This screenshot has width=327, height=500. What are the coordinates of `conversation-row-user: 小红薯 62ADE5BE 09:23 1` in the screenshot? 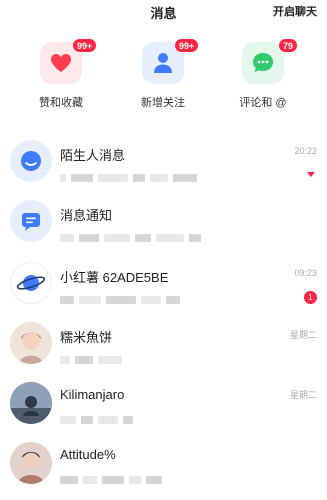 It's located at (163, 285).